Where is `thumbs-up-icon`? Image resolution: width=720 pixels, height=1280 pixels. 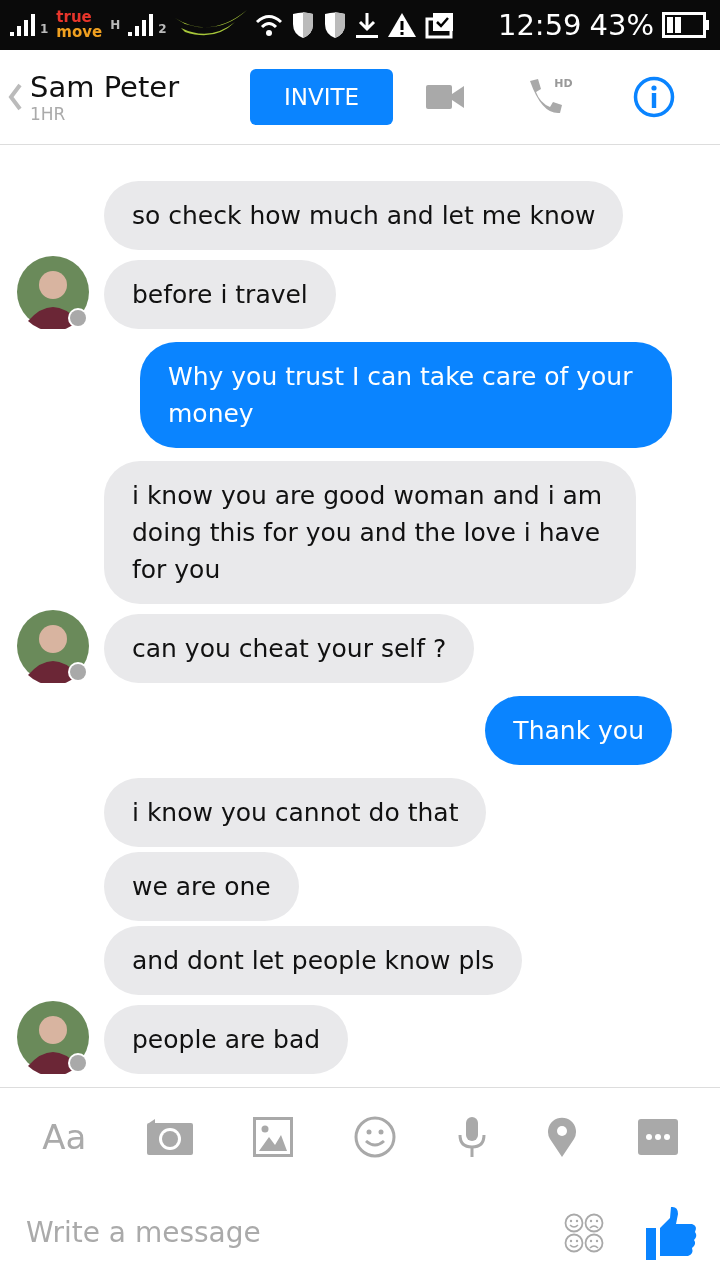 thumbs-up-icon is located at coordinates (672, 1232).